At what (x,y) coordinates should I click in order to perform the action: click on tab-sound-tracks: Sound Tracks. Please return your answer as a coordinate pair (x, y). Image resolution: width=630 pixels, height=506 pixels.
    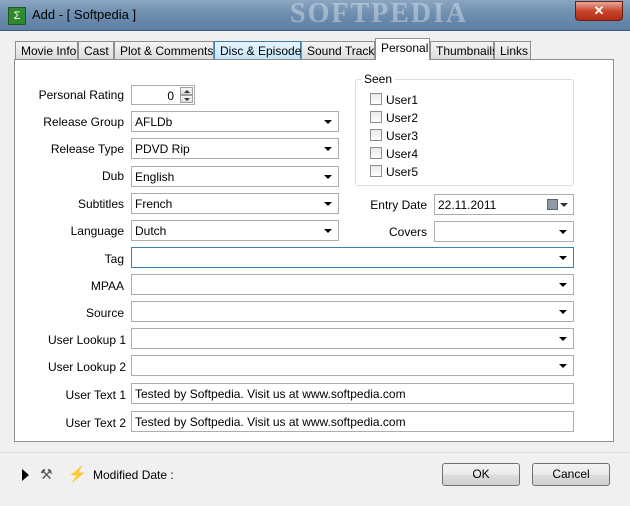
    Looking at the image, I should click on (340, 50).